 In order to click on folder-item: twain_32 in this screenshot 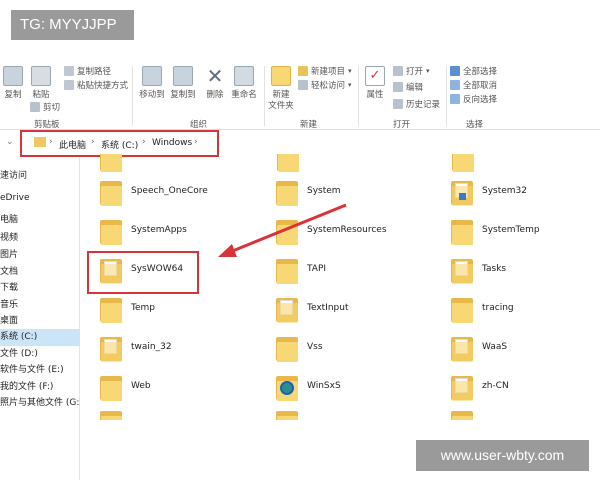, I will do `click(175, 349)`.